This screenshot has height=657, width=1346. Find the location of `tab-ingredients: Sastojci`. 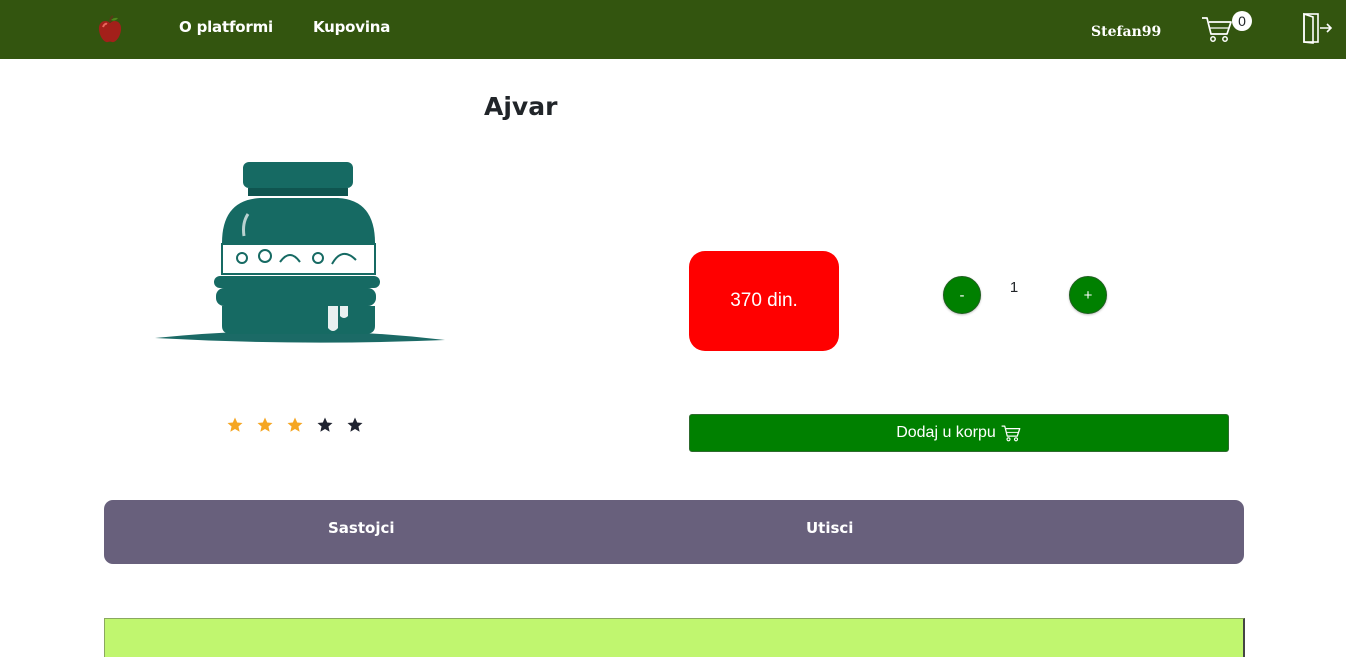

tab-ingredients: Sastojci is located at coordinates (361, 528).